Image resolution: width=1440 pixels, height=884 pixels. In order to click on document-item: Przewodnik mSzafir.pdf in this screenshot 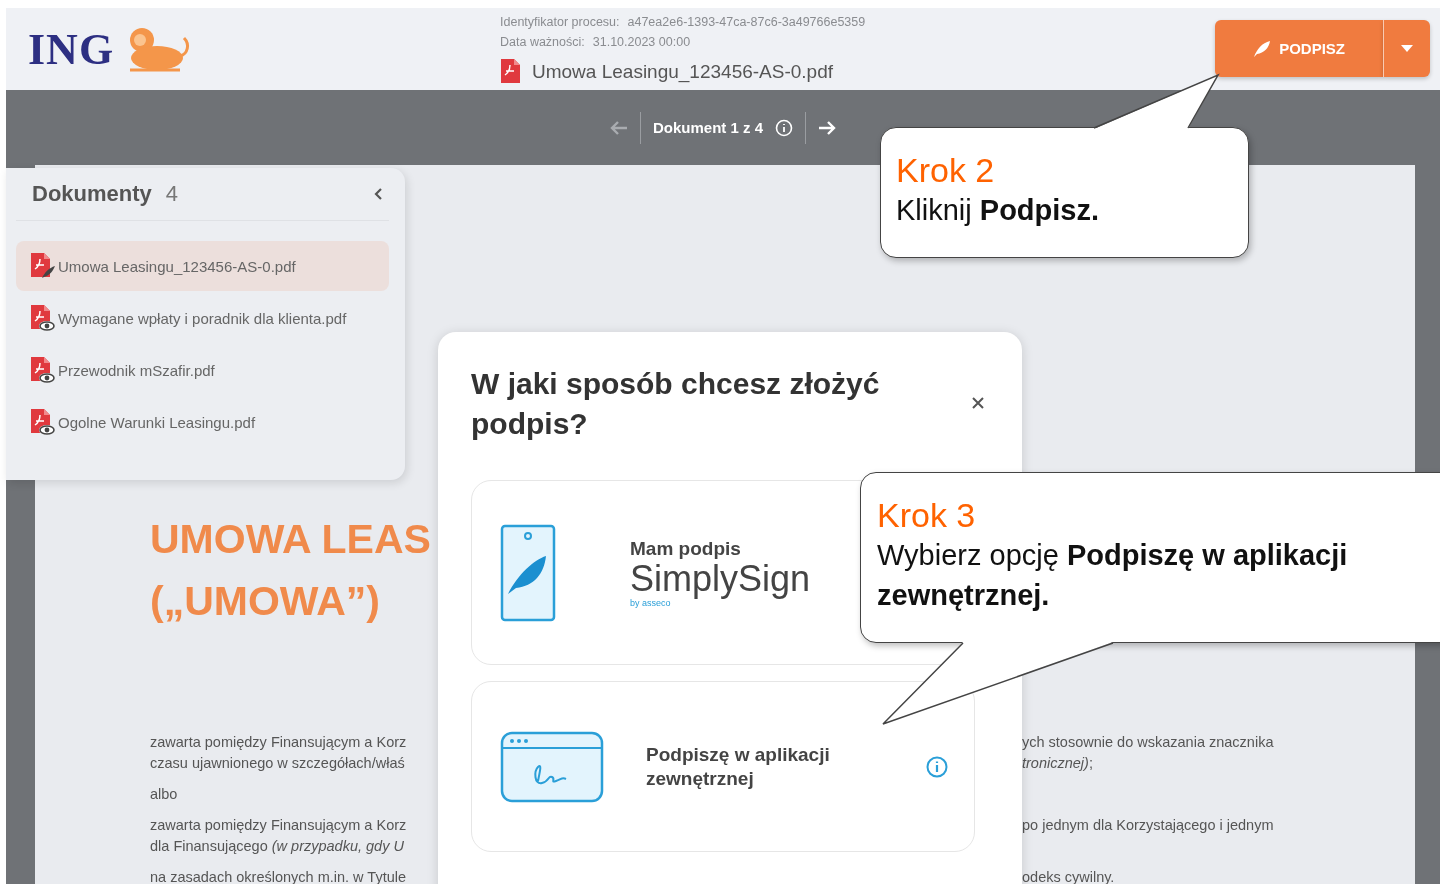, I will do `click(202, 370)`.